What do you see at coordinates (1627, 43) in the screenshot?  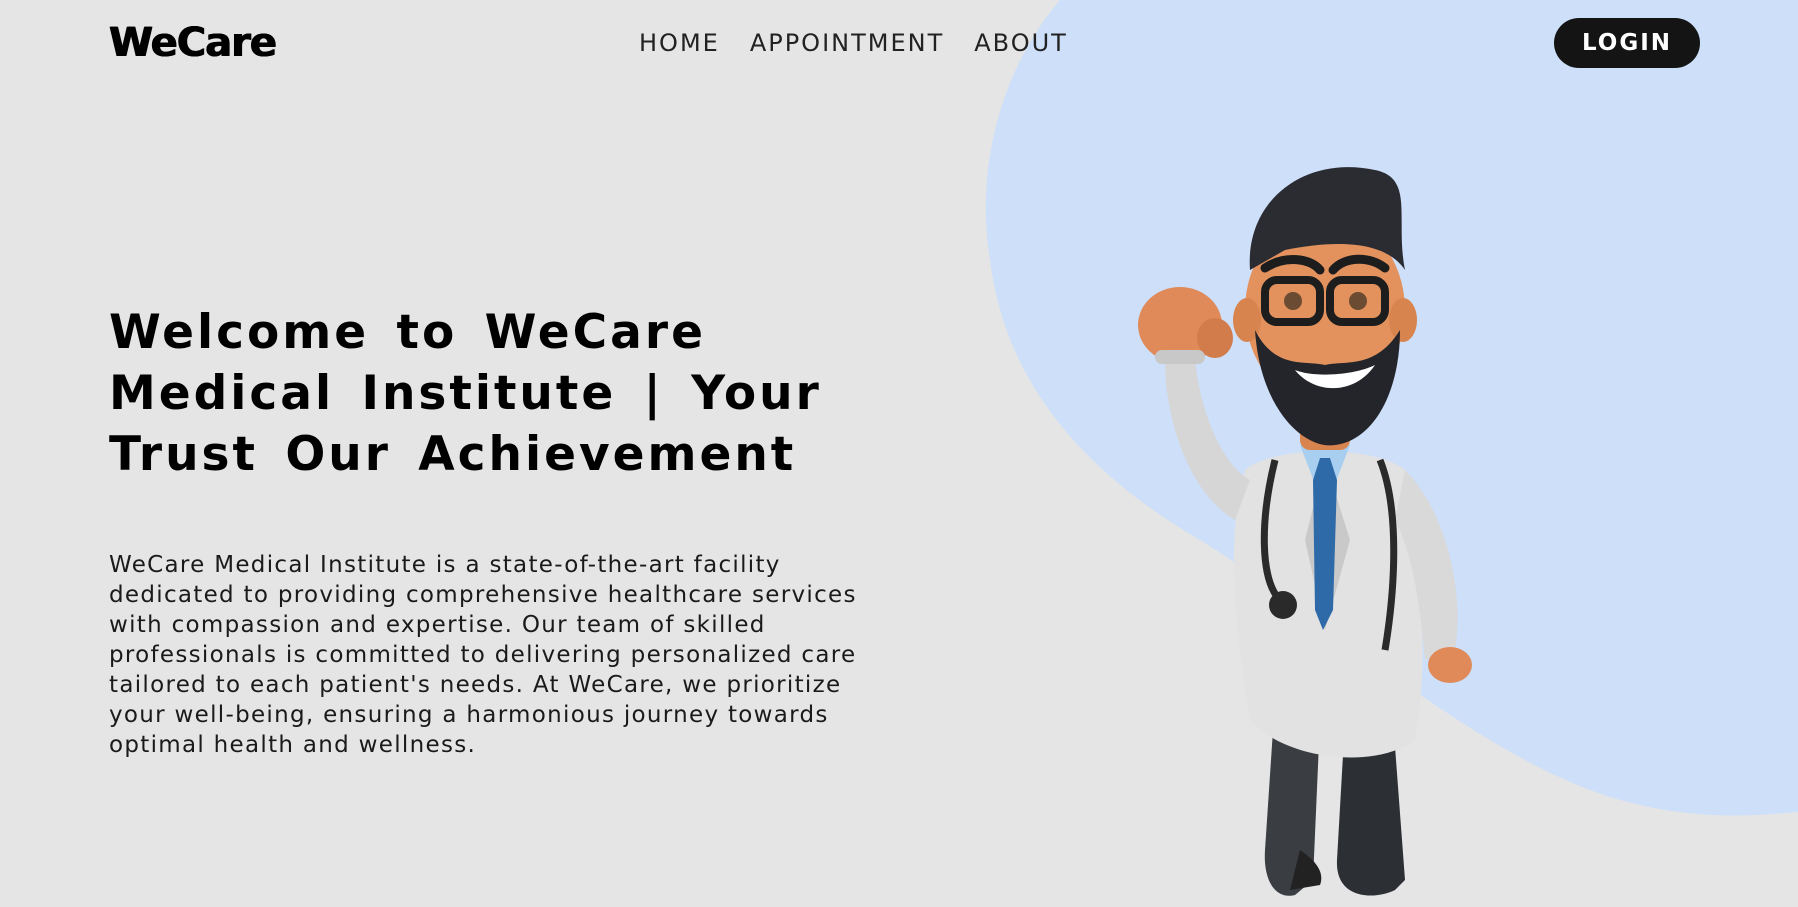 I see `login-button: LOGIN` at bounding box center [1627, 43].